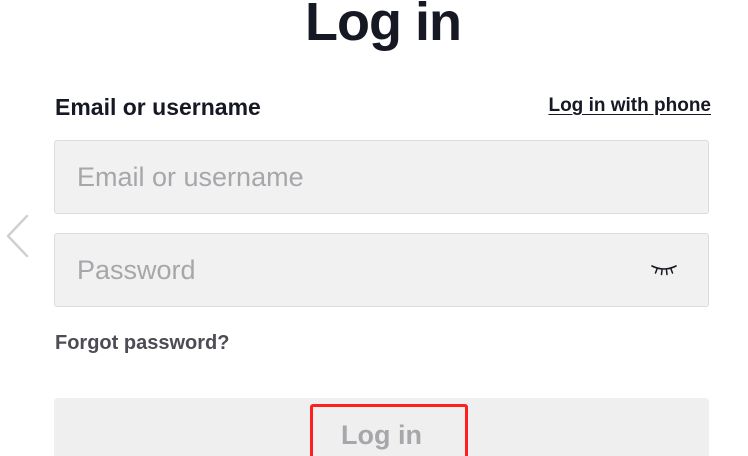  Describe the element at coordinates (142, 343) in the screenshot. I see `forgot-password-link: Forgot password?` at that location.